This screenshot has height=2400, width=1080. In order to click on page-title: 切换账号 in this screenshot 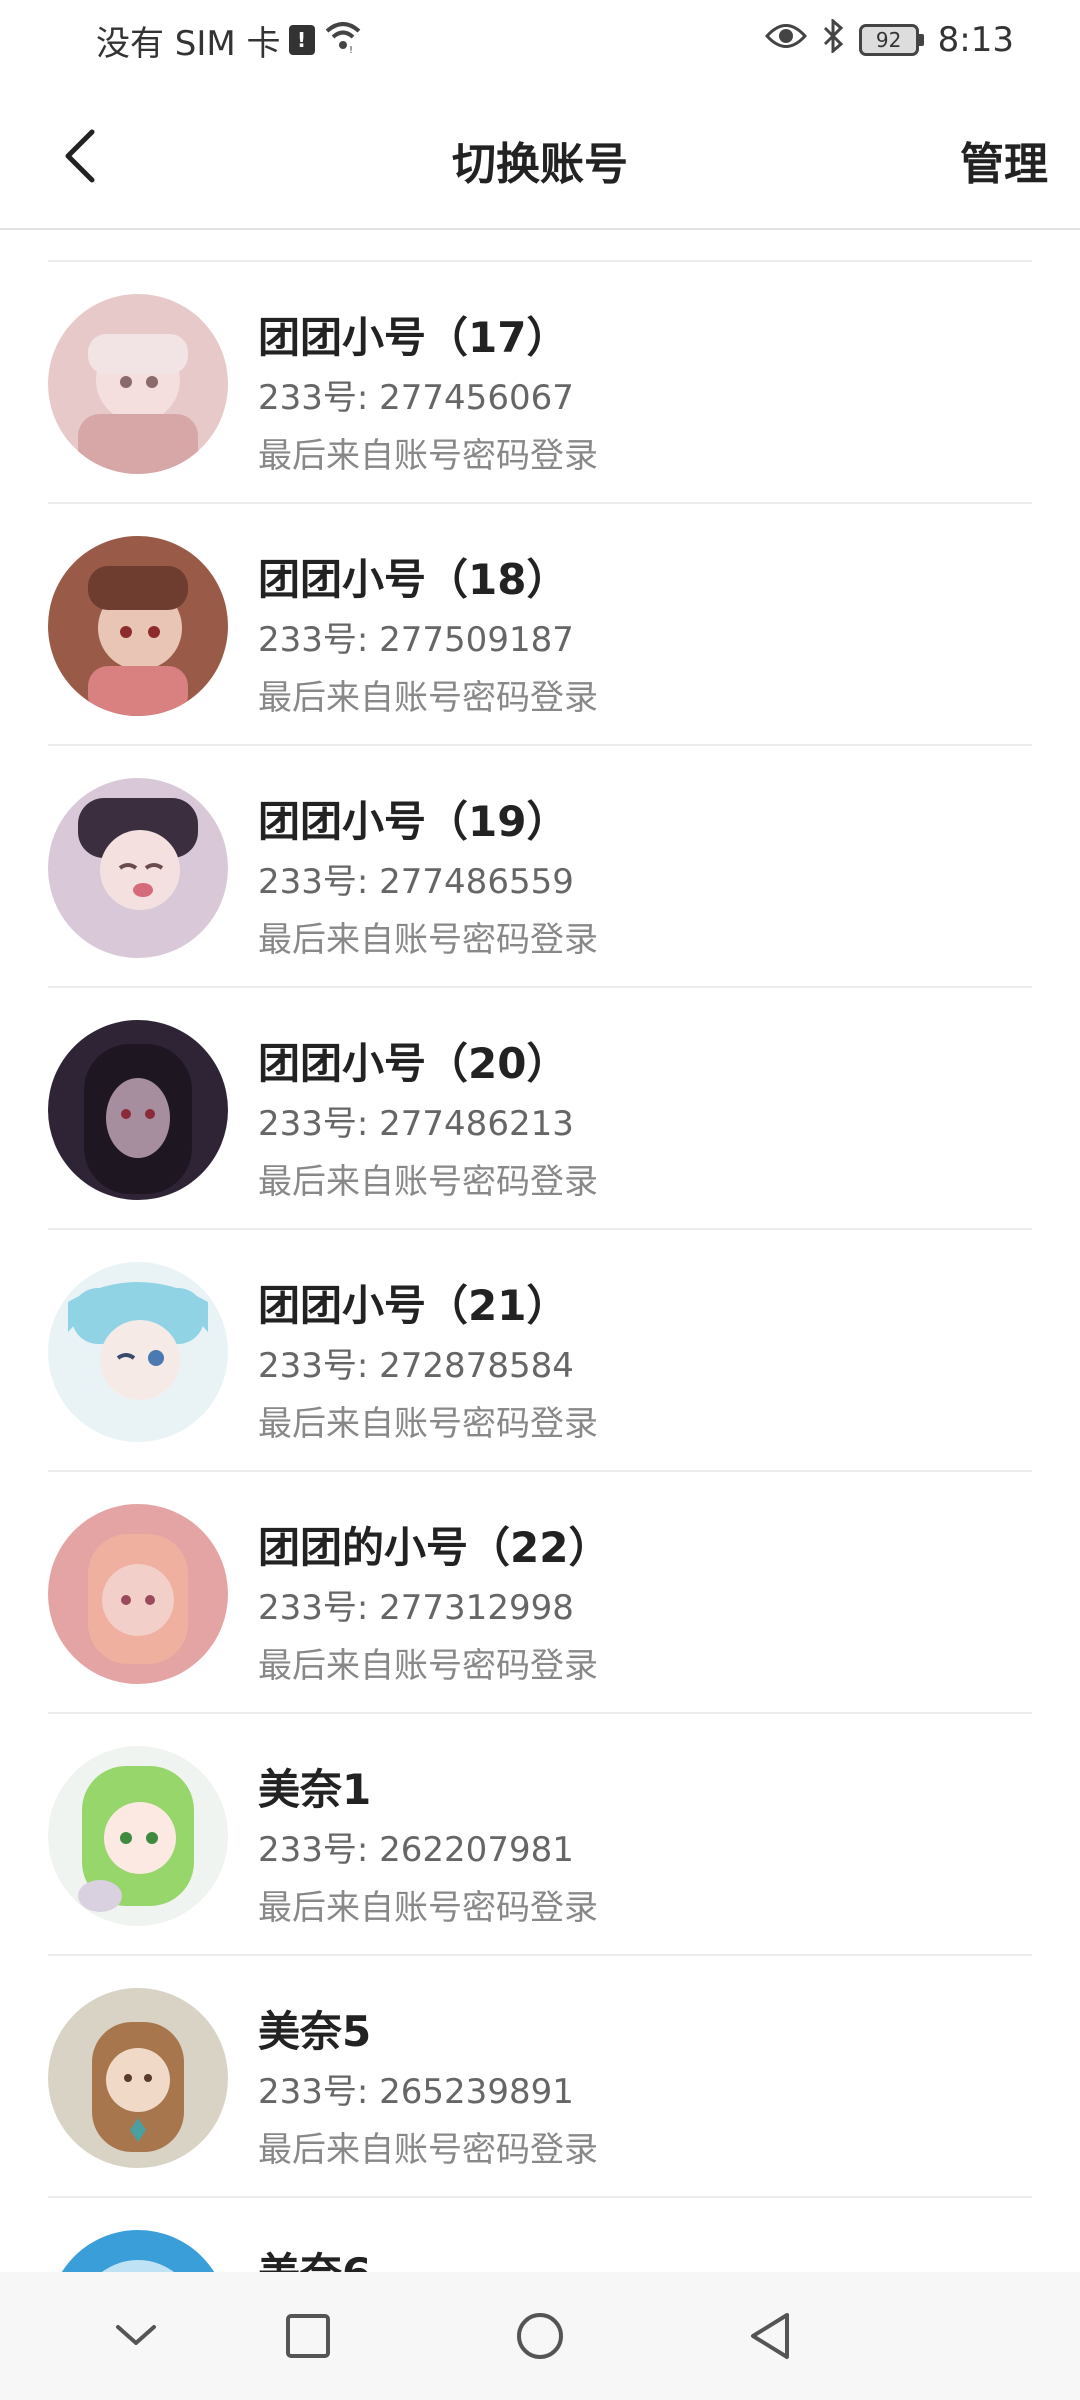, I will do `click(540, 164)`.